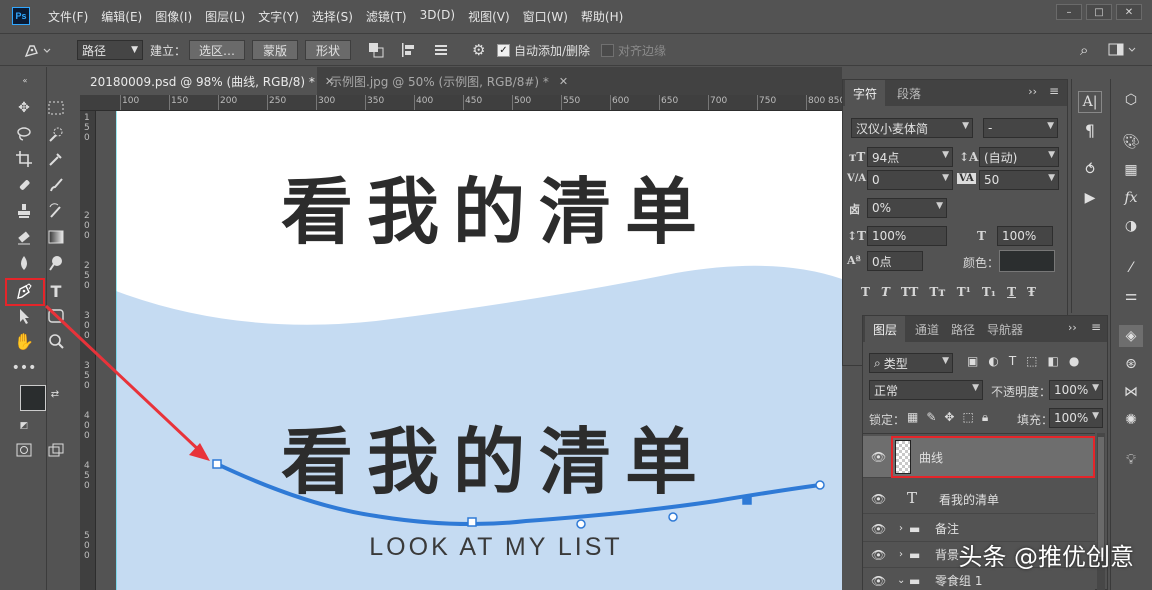 The height and width of the screenshot is (590, 1152). What do you see at coordinates (910, 180) in the screenshot?
I see `kerning-field: 0 ▼` at bounding box center [910, 180].